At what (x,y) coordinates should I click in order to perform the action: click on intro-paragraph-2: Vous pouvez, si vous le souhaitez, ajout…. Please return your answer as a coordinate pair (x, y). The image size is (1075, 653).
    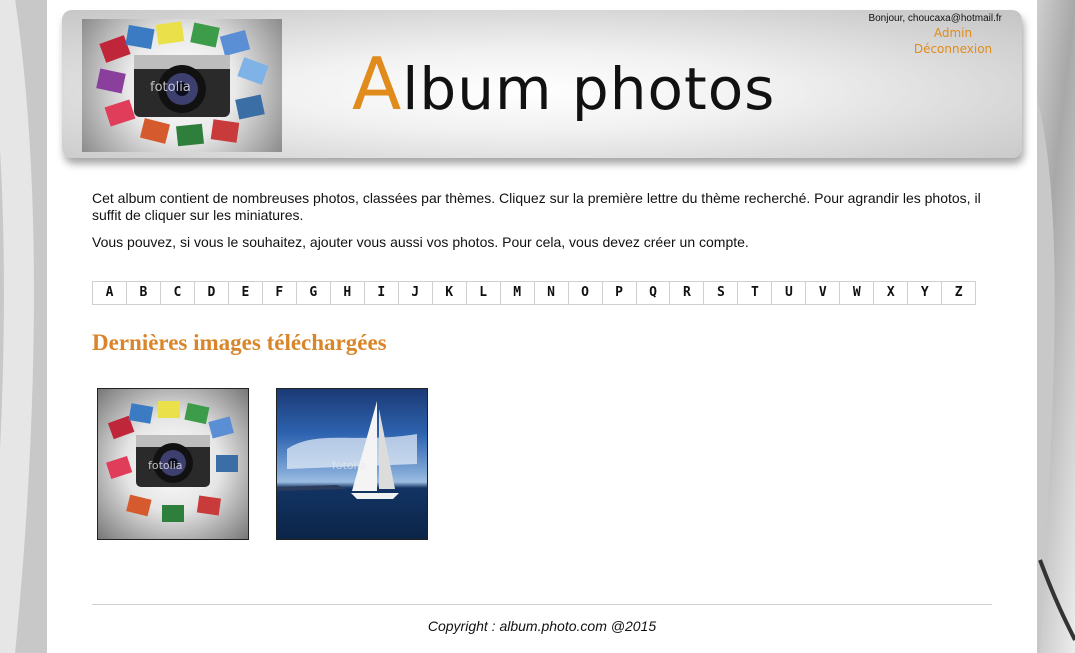
    Looking at the image, I should click on (420, 242).